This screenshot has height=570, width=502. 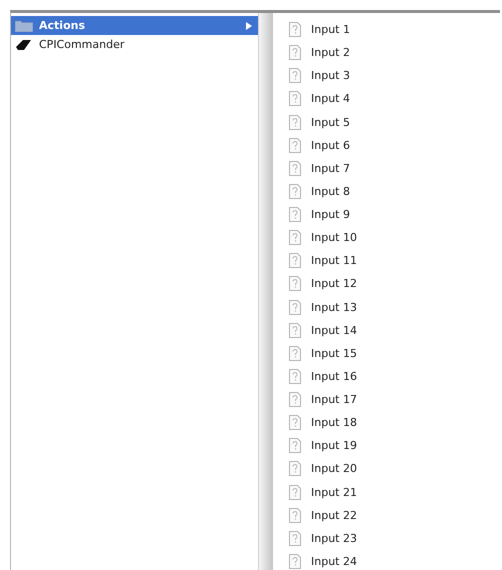 I want to click on file-item: Input 1, so click(x=392, y=30).